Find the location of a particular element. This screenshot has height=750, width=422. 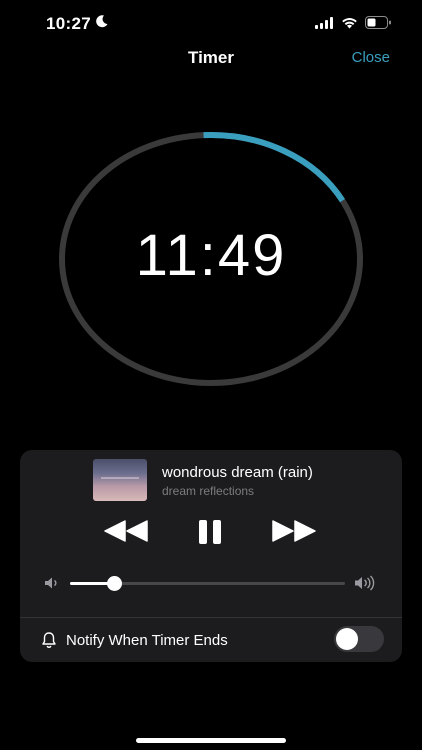

fast-forward-button is located at coordinates (294, 533).